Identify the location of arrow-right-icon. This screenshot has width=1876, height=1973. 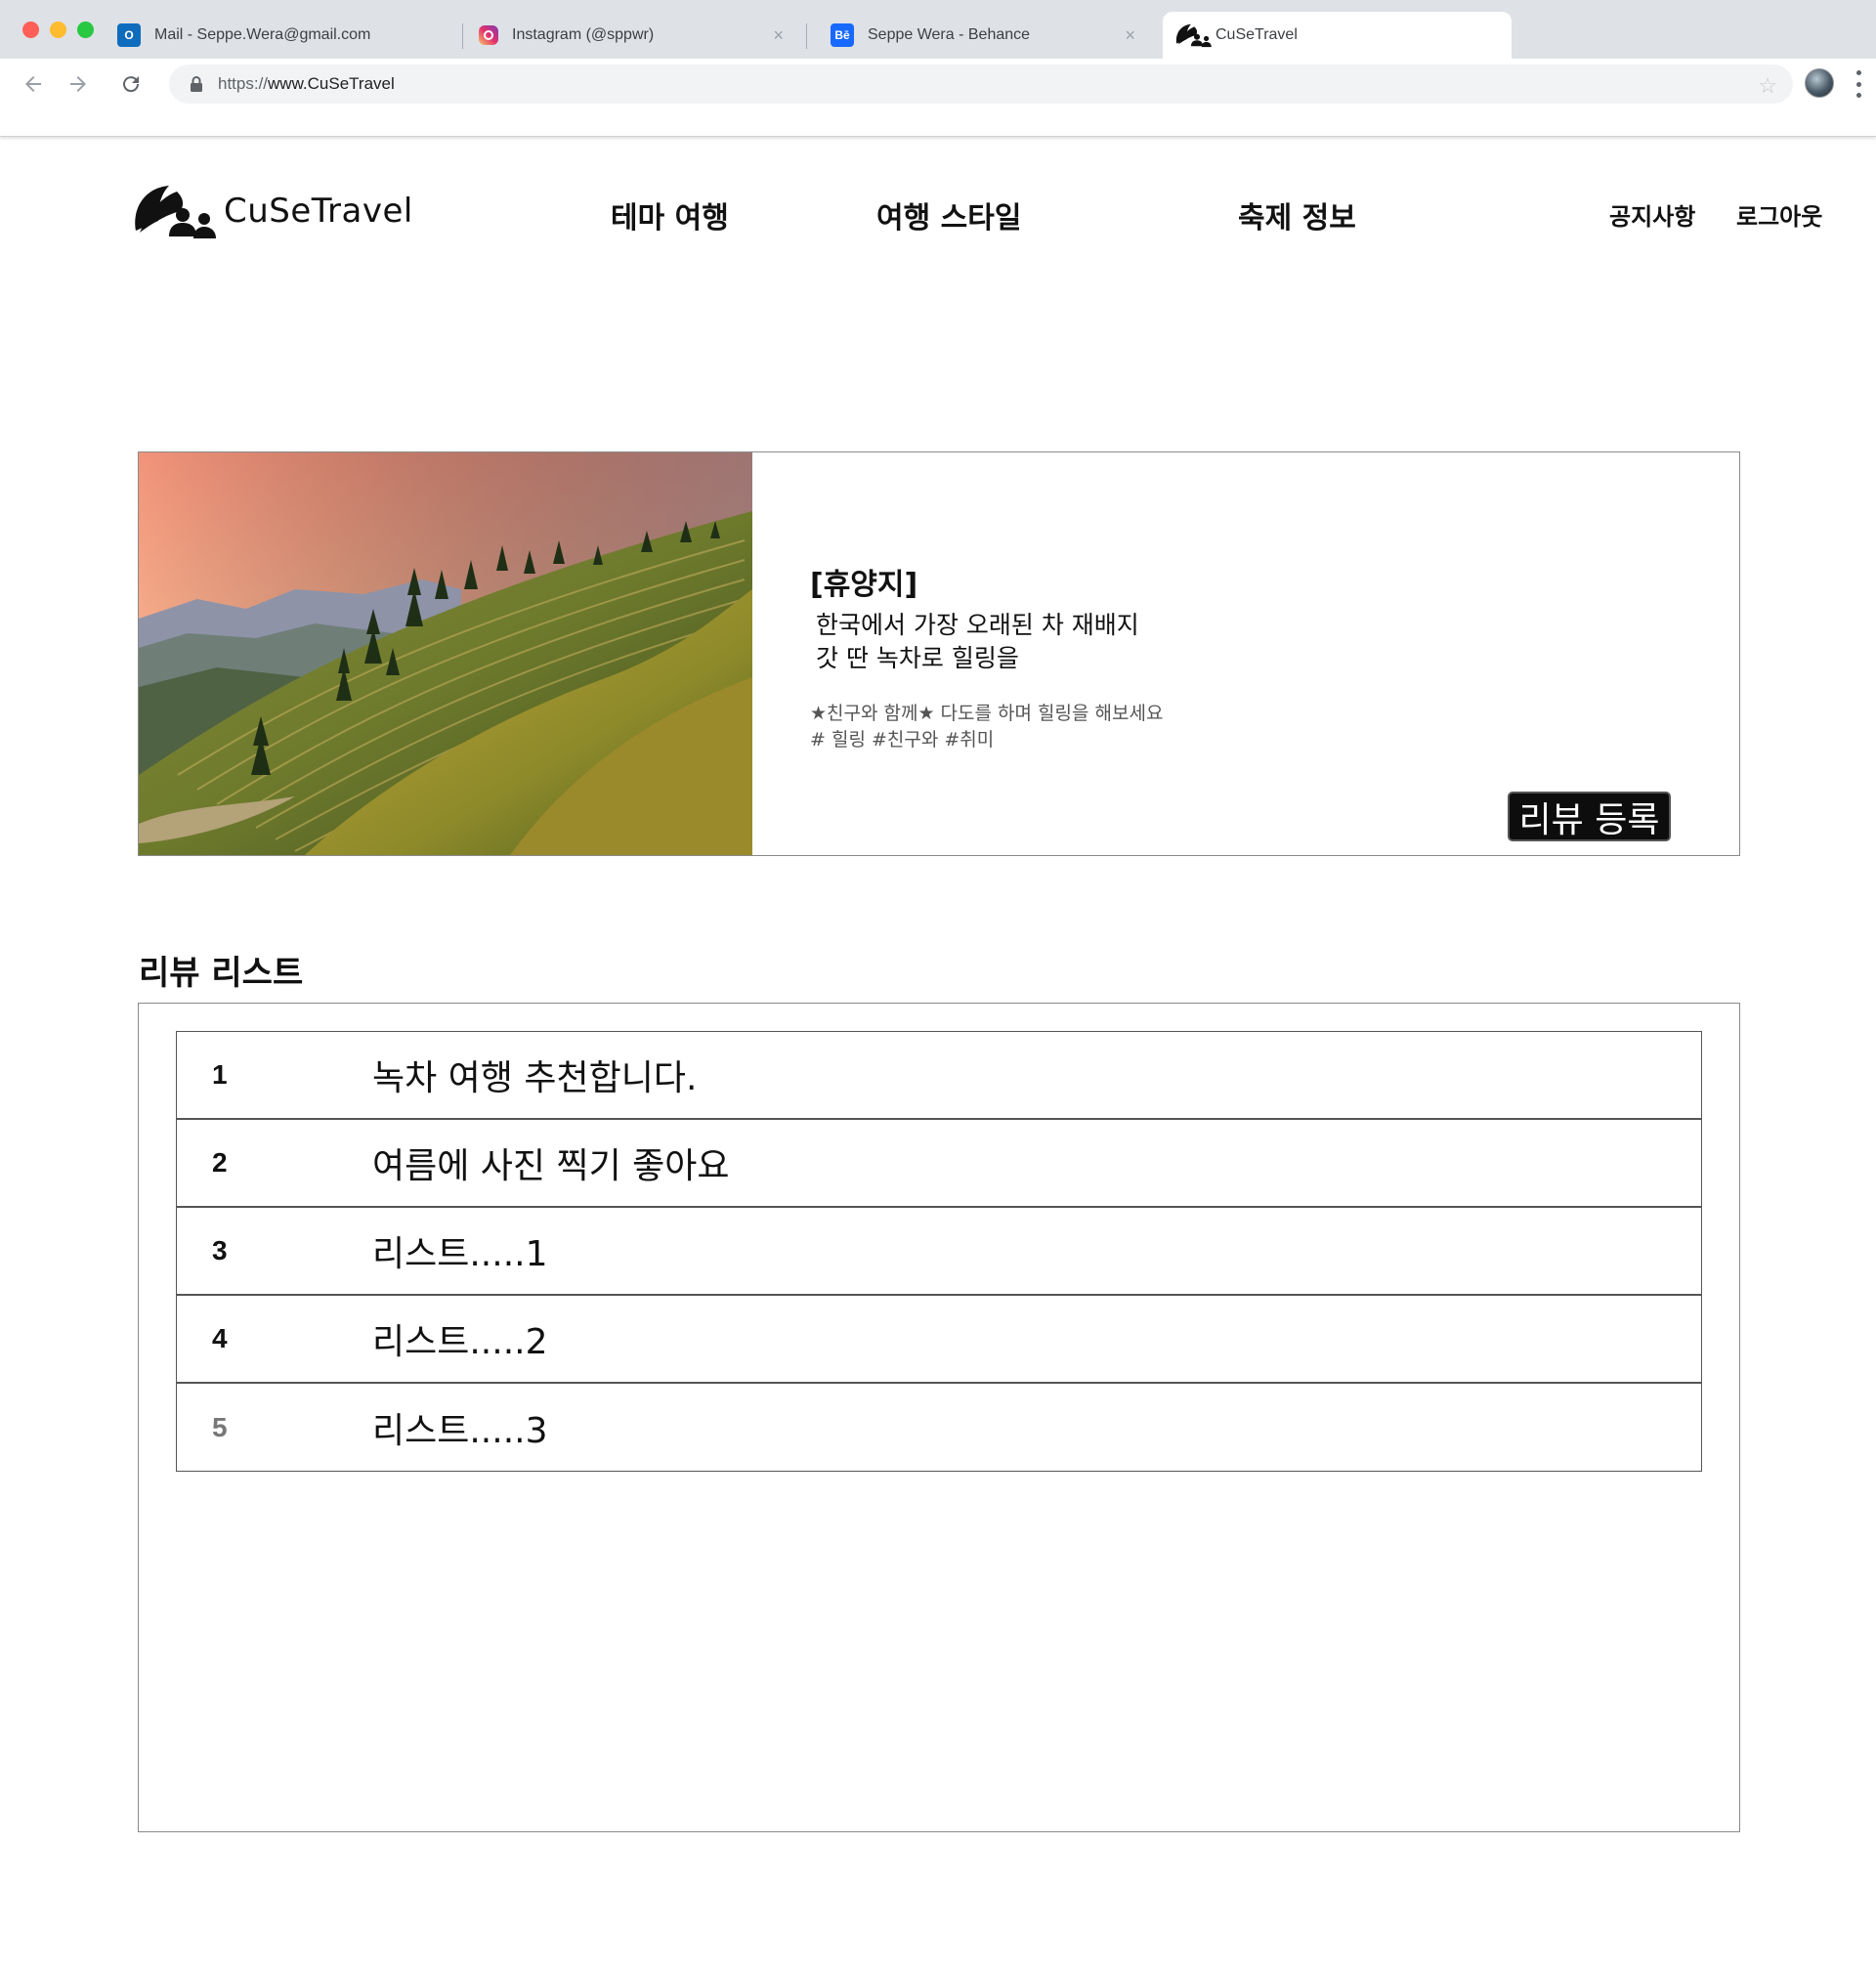
(78, 84).